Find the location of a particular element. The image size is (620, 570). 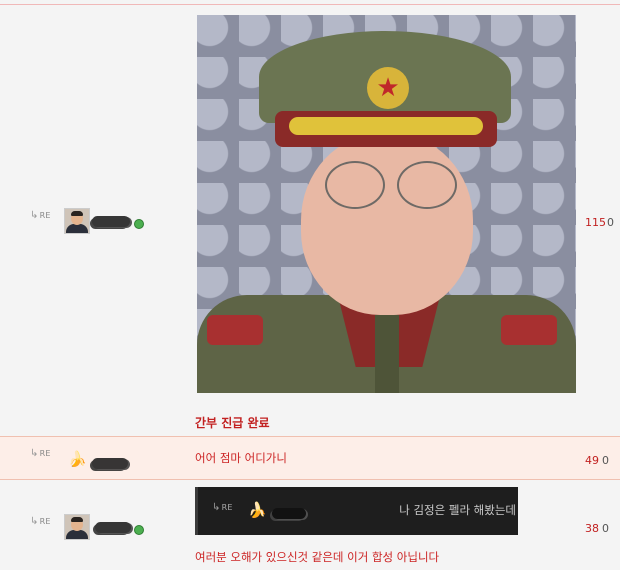

comment-text: 어어 점마 어디가니 is located at coordinates (241, 458).